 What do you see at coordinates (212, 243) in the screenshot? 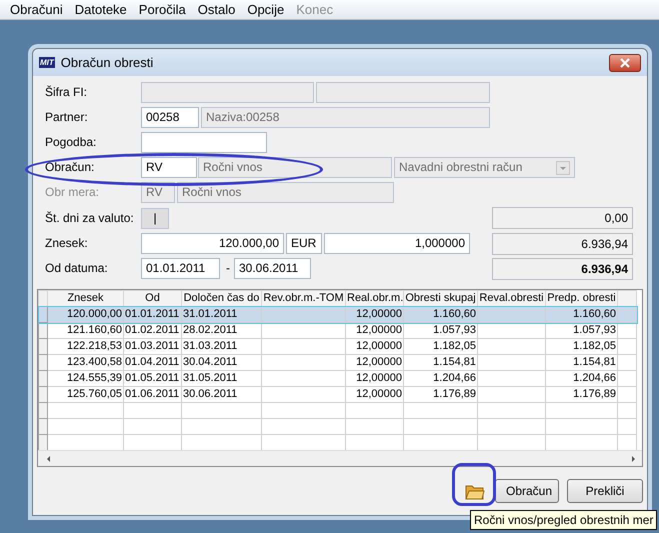
I see `input-field: 120.000,00` at bounding box center [212, 243].